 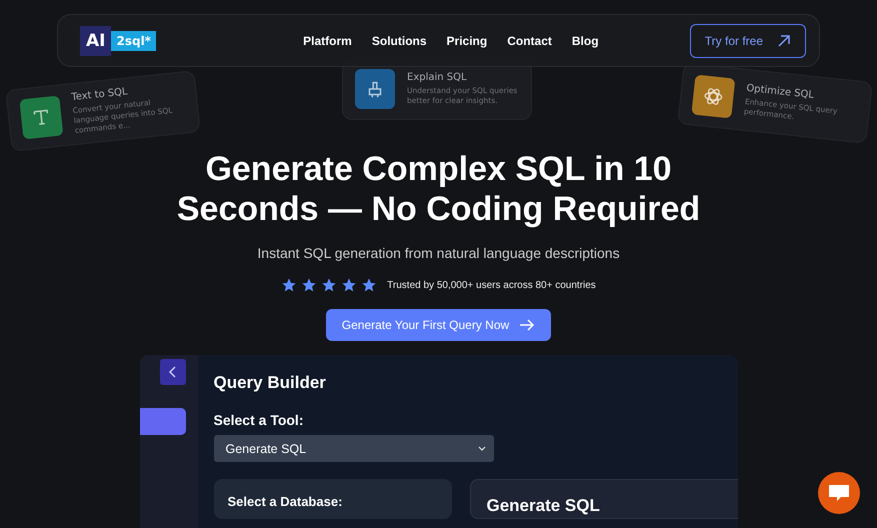 I want to click on logo: AI 2sql*, so click(x=118, y=41).